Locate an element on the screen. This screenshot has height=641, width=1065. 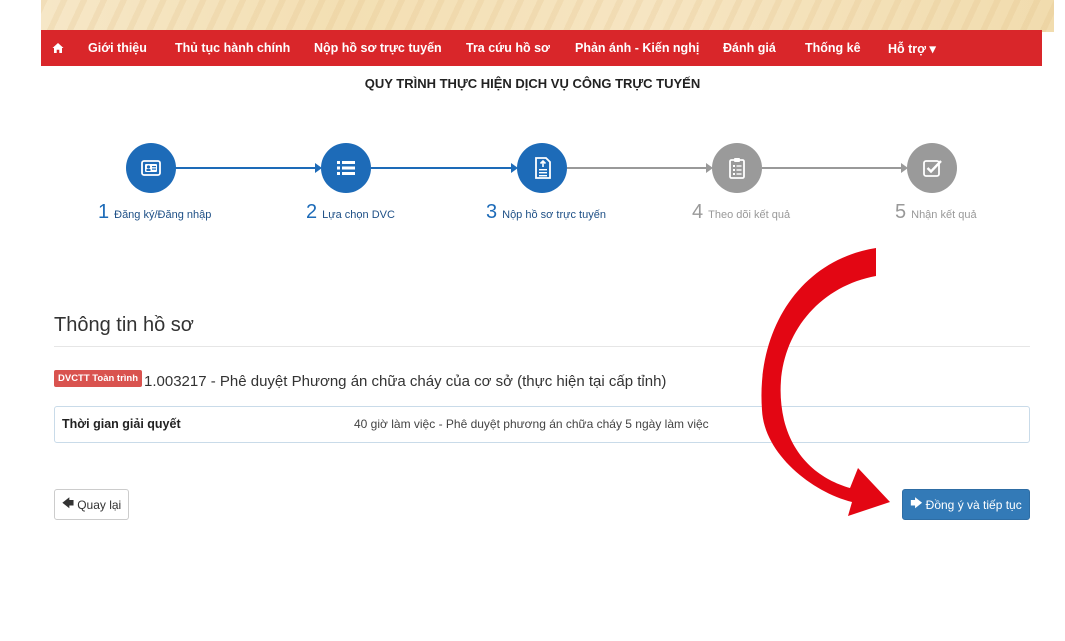
agree-continue-label: Đồng ý và tiếp tục is located at coordinates (973, 504).